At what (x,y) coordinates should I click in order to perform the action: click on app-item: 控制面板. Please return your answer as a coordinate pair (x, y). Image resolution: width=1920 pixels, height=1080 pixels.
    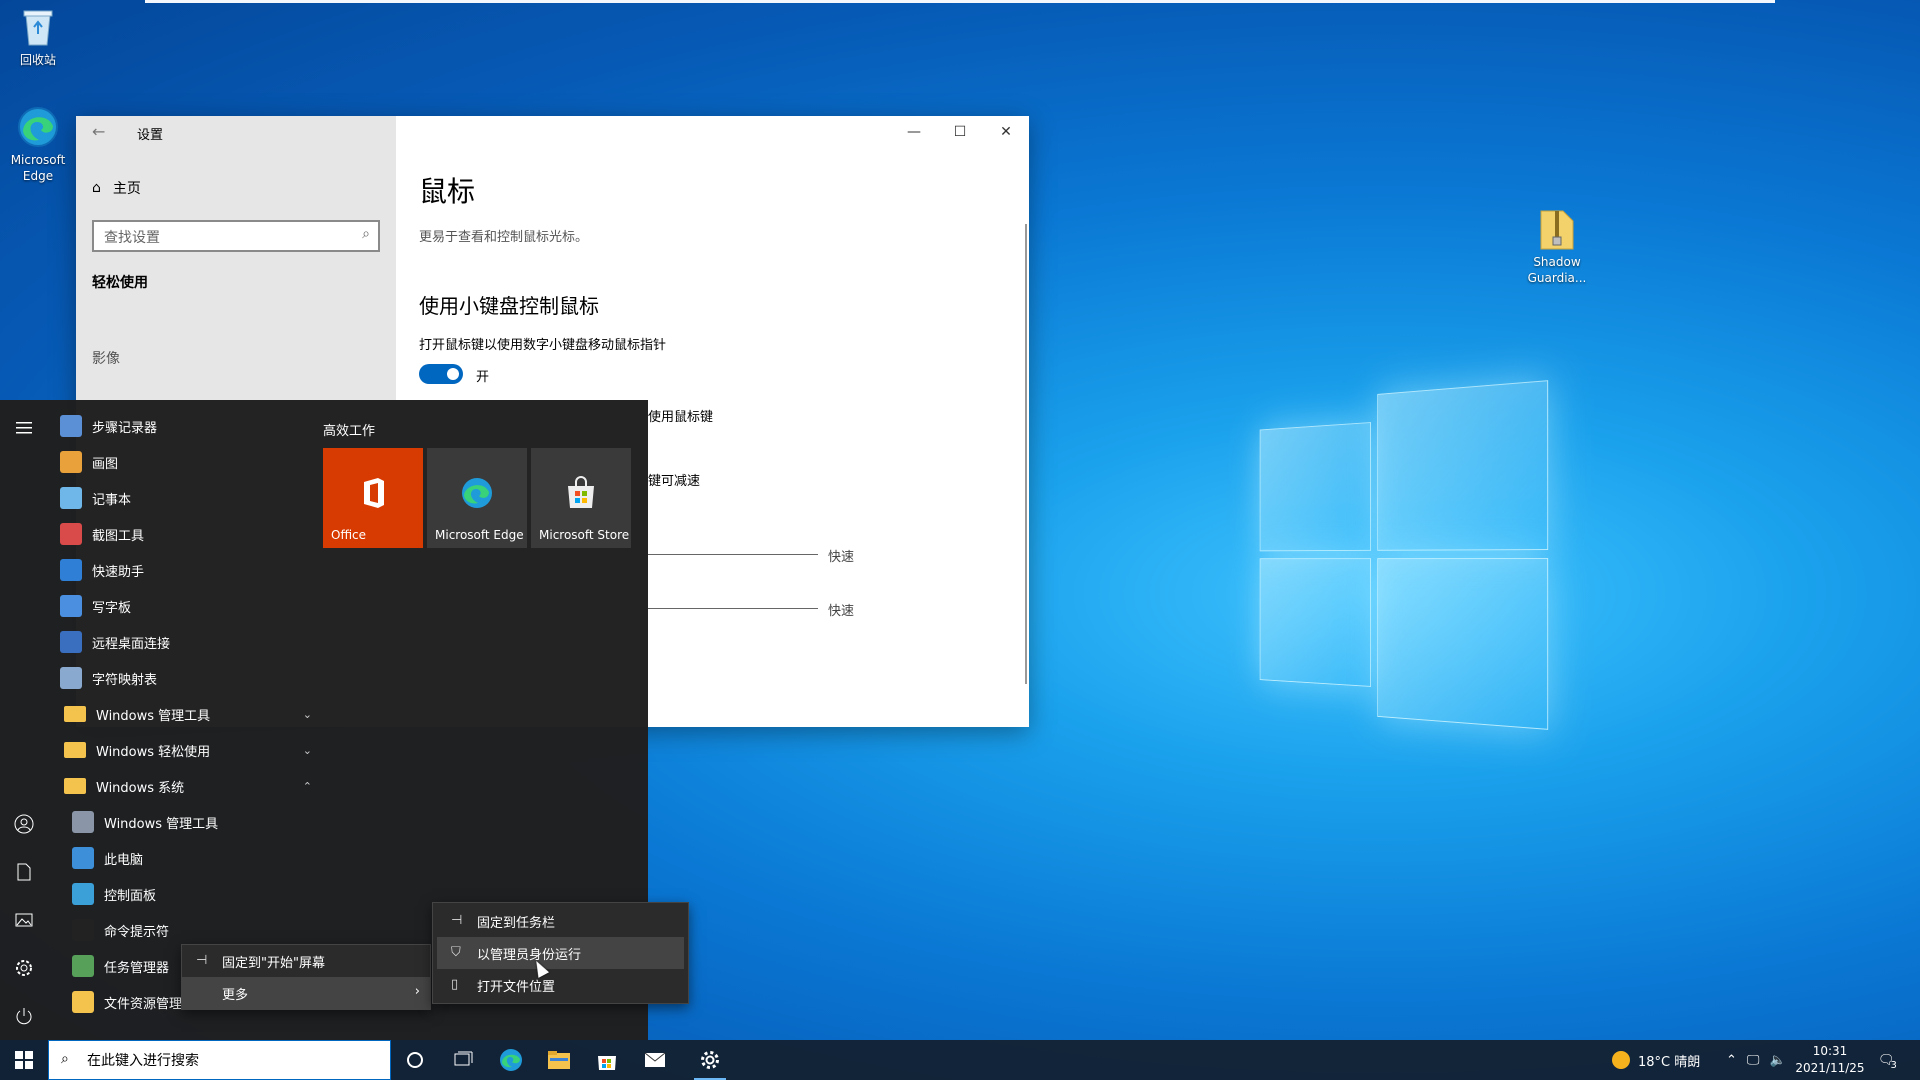
    Looking at the image, I should click on (185, 894).